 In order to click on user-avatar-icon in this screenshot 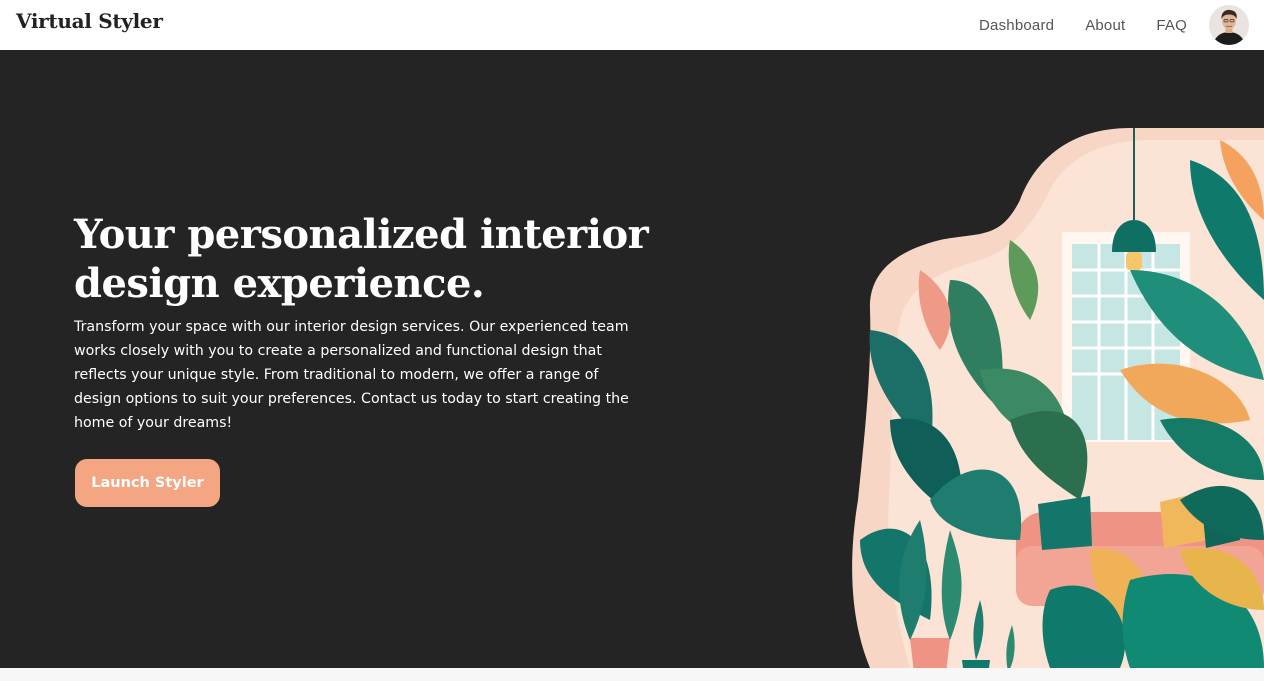, I will do `click(1229, 25)`.